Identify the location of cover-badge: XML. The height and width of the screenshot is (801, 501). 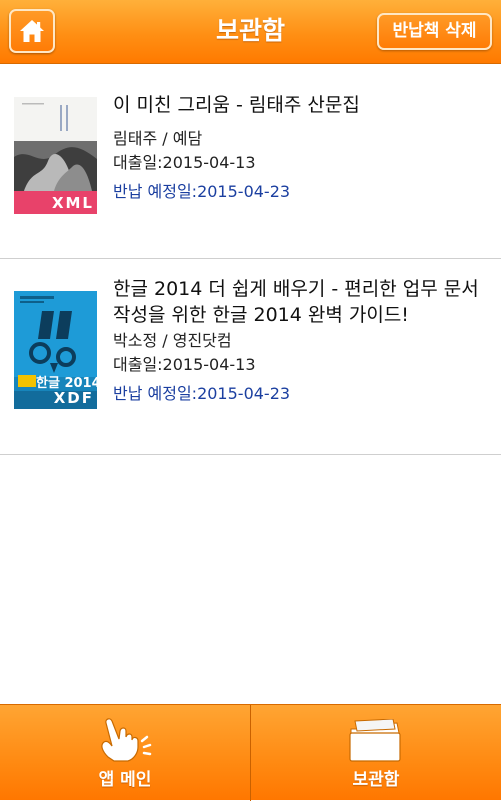
(72, 203).